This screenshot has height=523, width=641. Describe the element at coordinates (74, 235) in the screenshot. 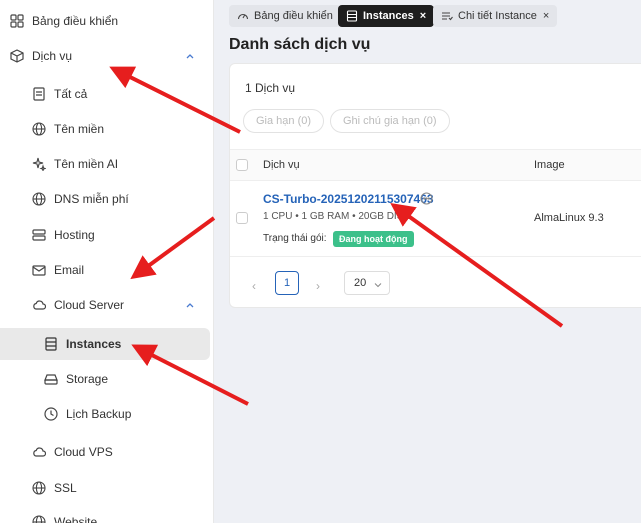

I see `sidebar-item-label: Hosting` at that location.